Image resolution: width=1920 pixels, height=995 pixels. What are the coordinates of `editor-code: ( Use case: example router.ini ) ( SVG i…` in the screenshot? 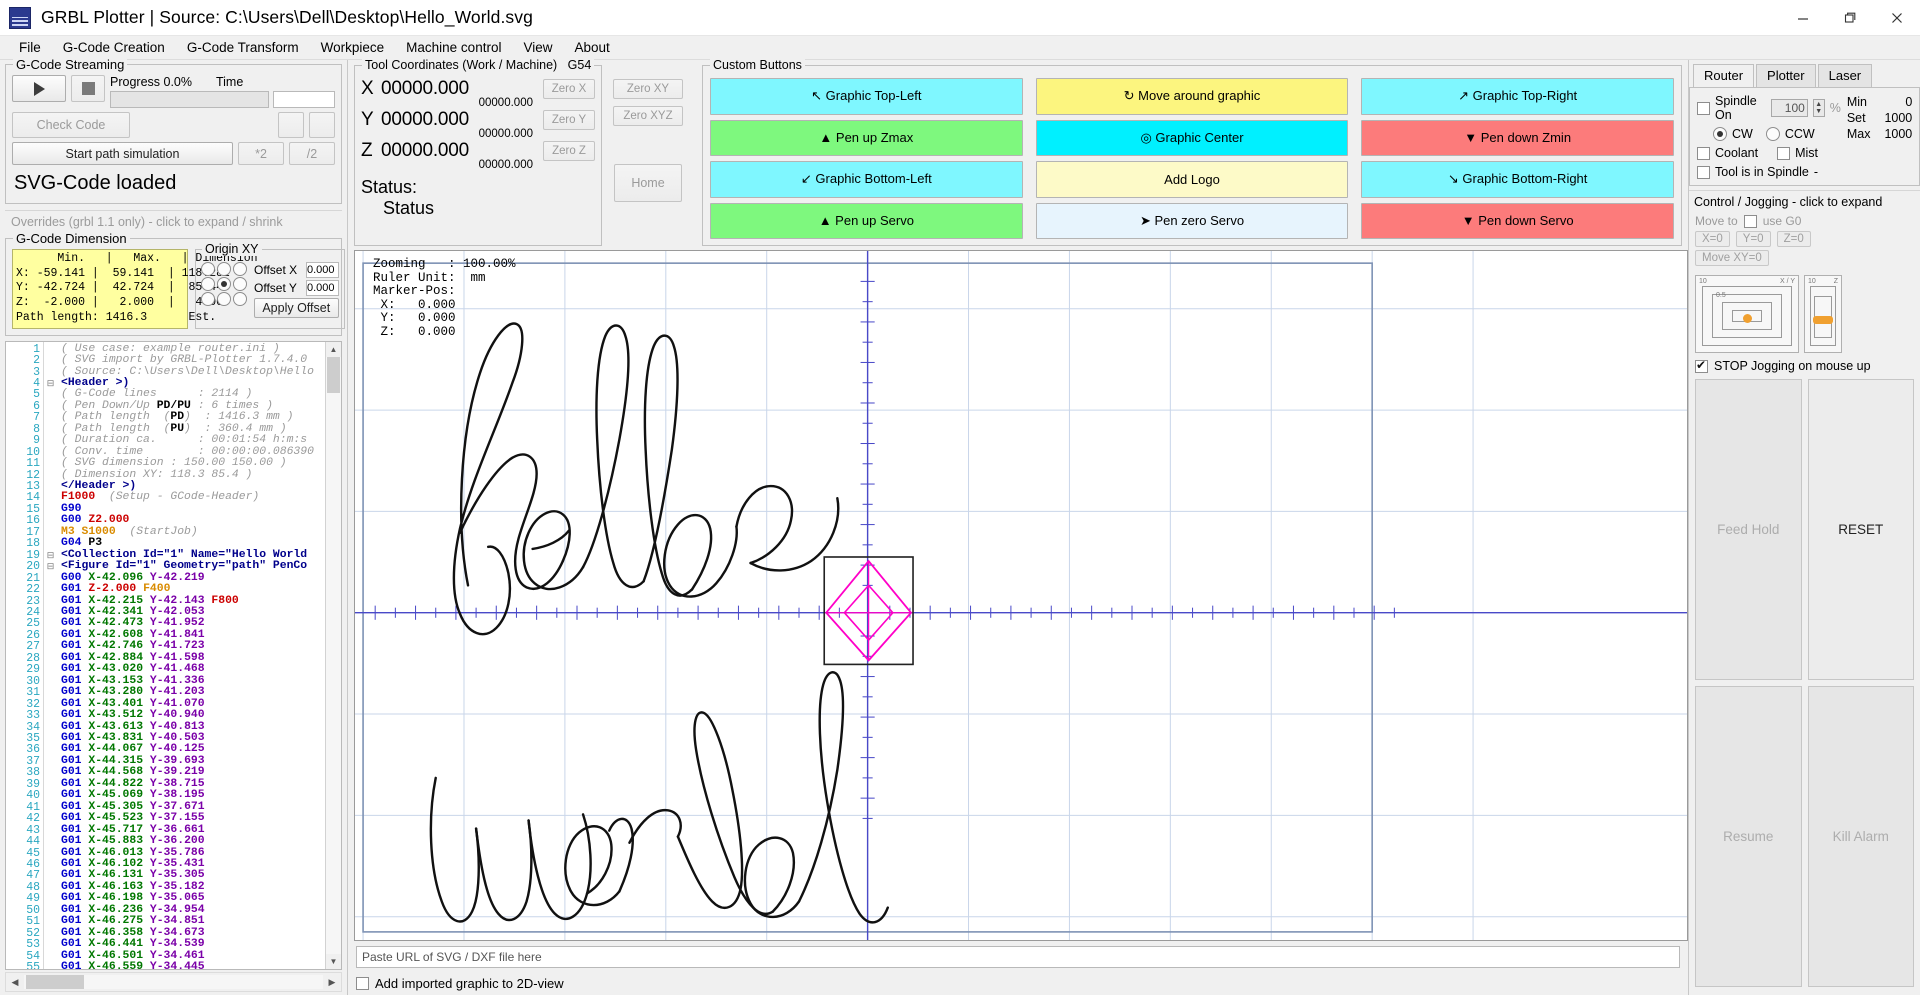 It's located at (191, 655).